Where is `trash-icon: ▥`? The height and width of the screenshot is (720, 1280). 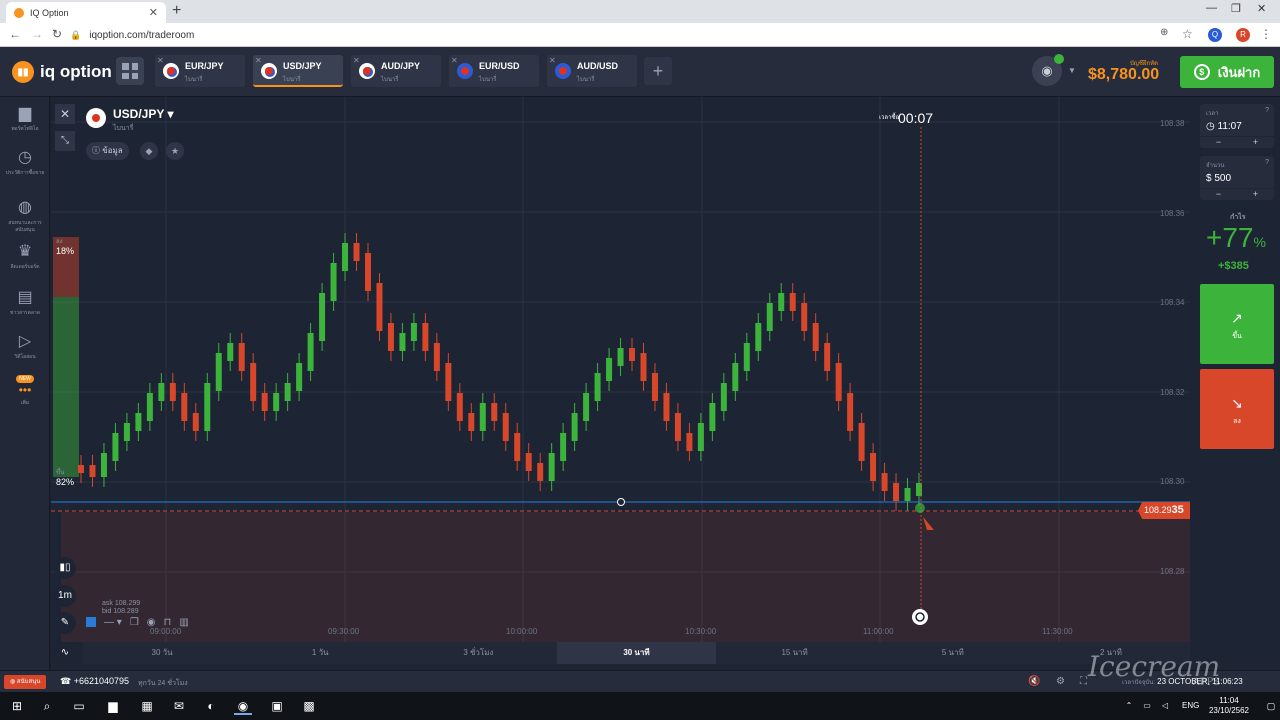
trash-icon: ▥ is located at coordinates (183, 622).